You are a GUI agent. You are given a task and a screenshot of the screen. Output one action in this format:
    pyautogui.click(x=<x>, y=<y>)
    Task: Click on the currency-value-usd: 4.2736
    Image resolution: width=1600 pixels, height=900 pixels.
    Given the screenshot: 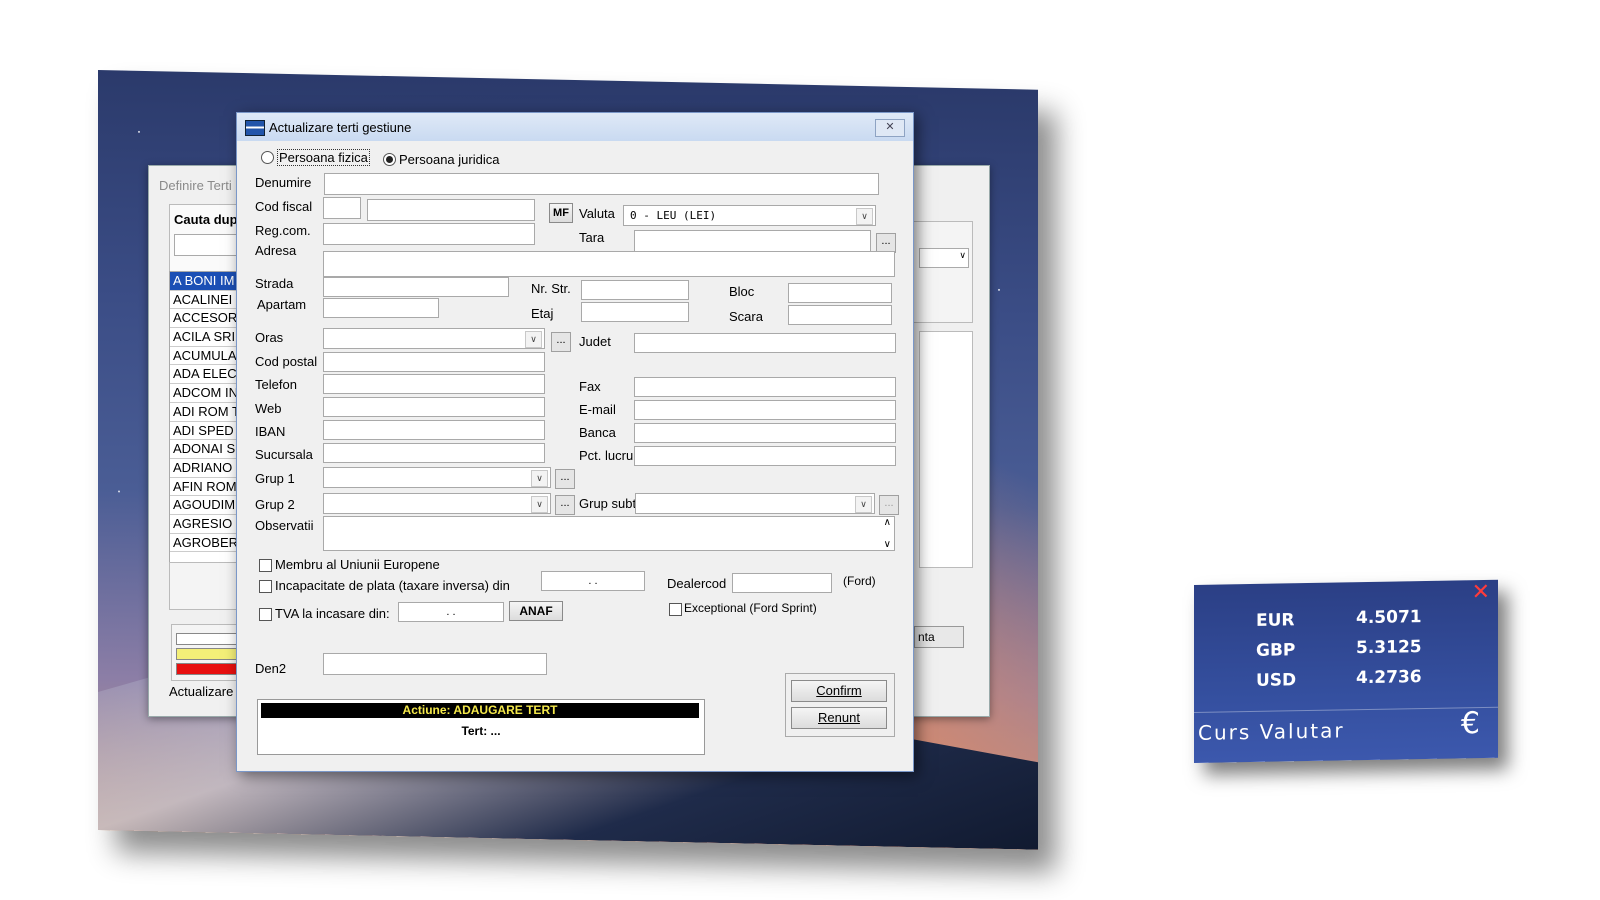 What is the action you would take?
    pyautogui.click(x=1389, y=678)
    